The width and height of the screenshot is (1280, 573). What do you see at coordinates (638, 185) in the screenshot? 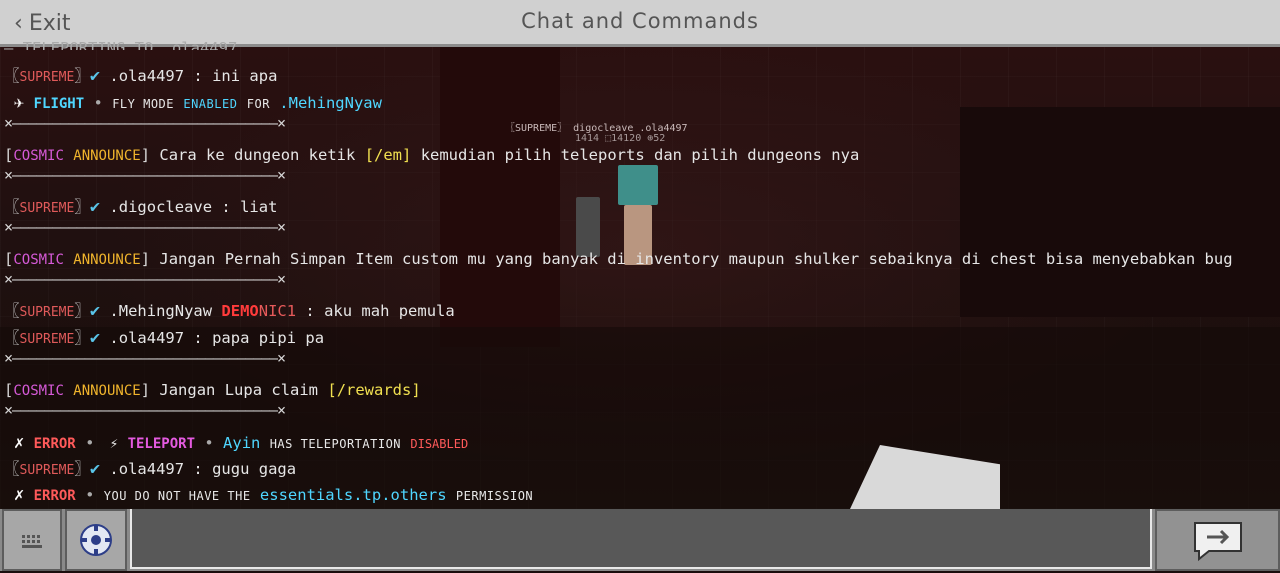
I see `player-head` at bounding box center [638, 185].